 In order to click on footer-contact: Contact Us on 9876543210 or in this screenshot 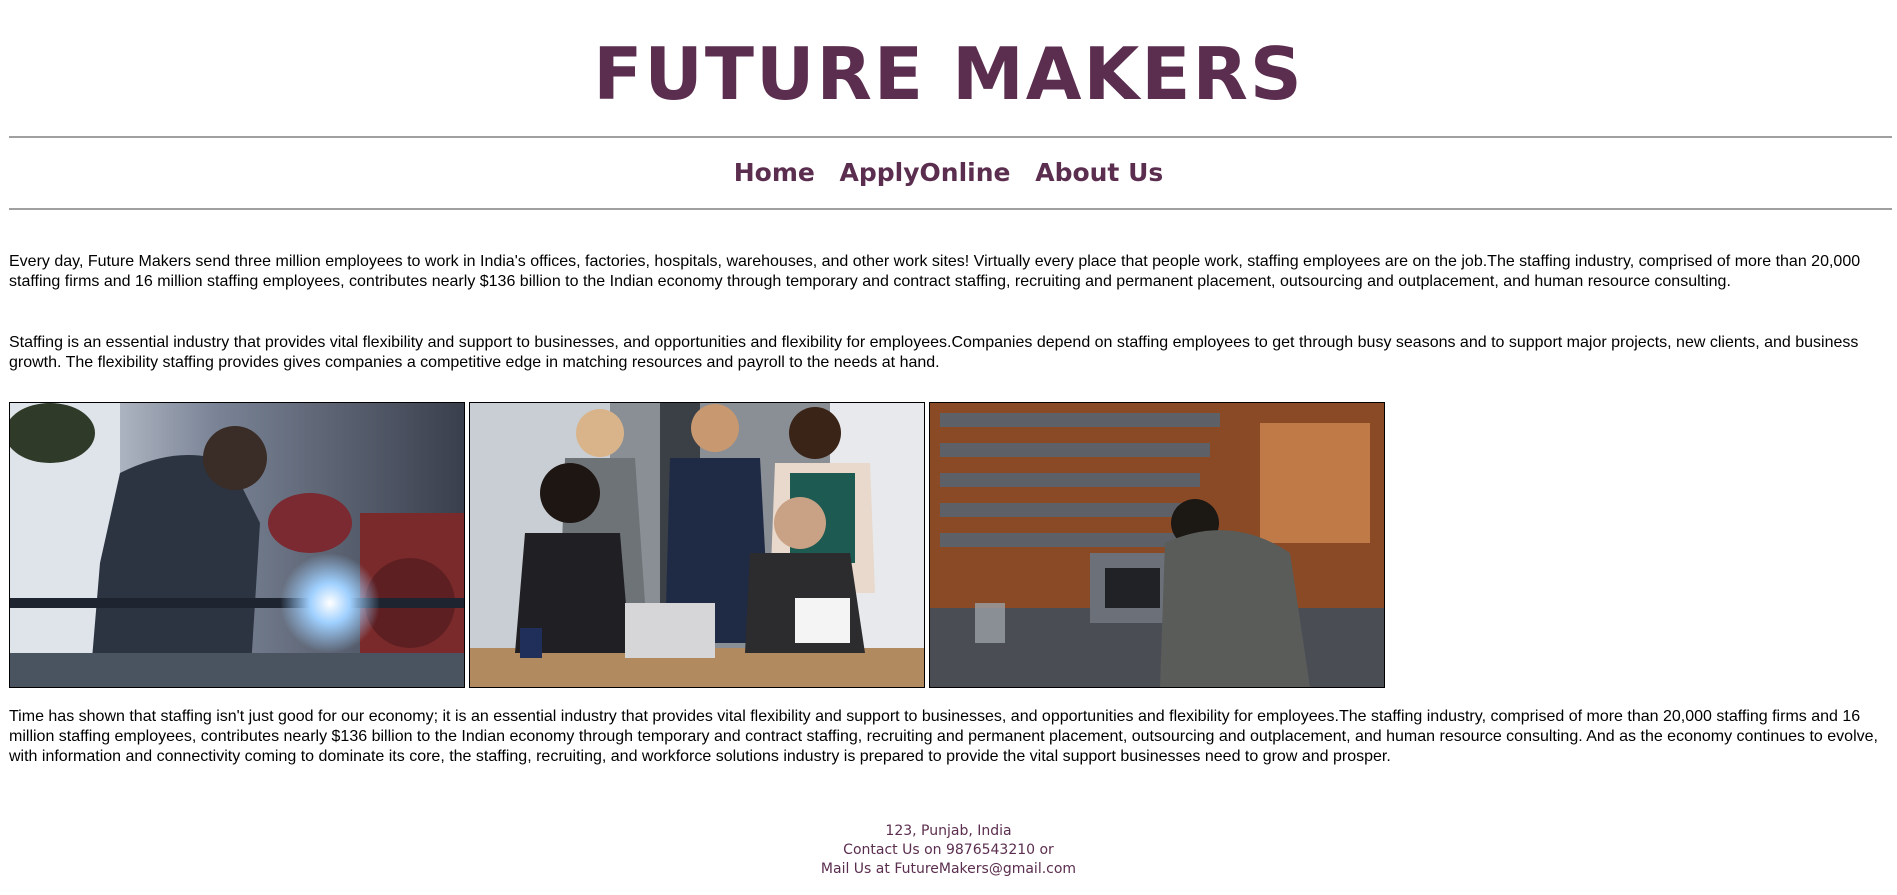, I will do `click(948, 850)`.